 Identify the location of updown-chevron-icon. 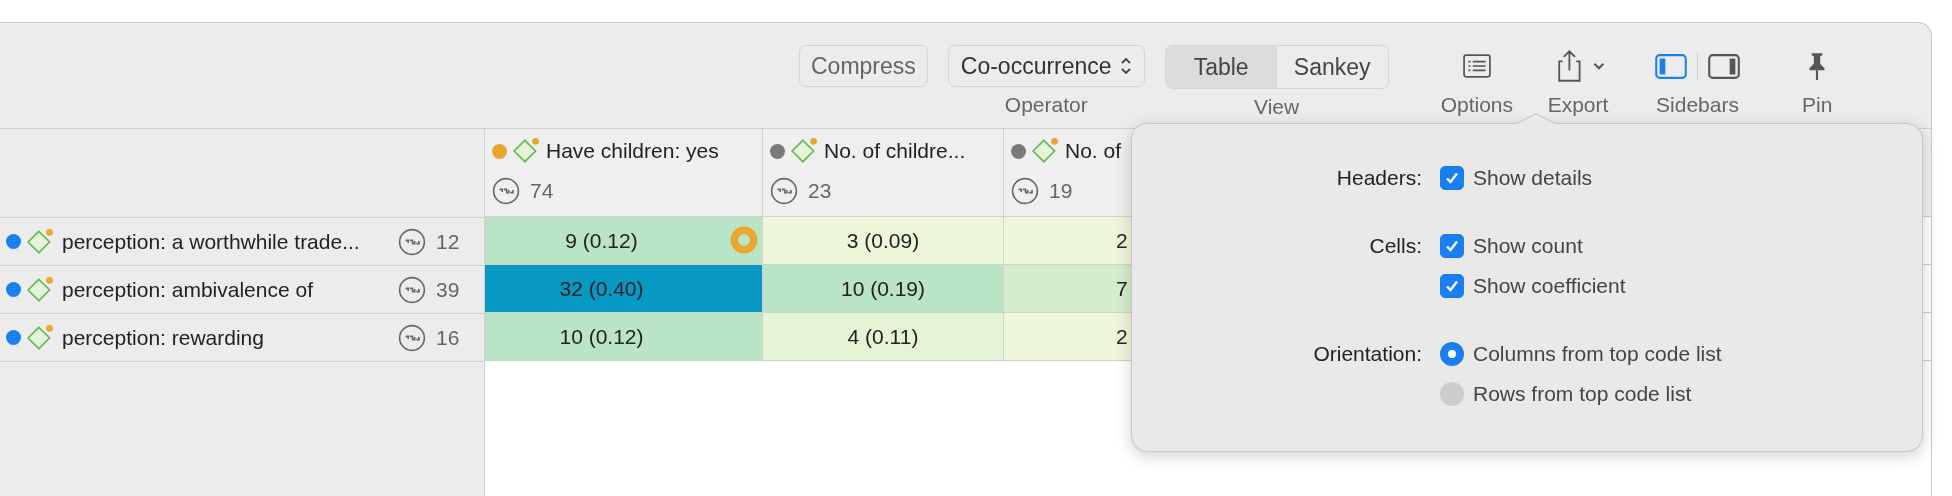
(1125, 66).